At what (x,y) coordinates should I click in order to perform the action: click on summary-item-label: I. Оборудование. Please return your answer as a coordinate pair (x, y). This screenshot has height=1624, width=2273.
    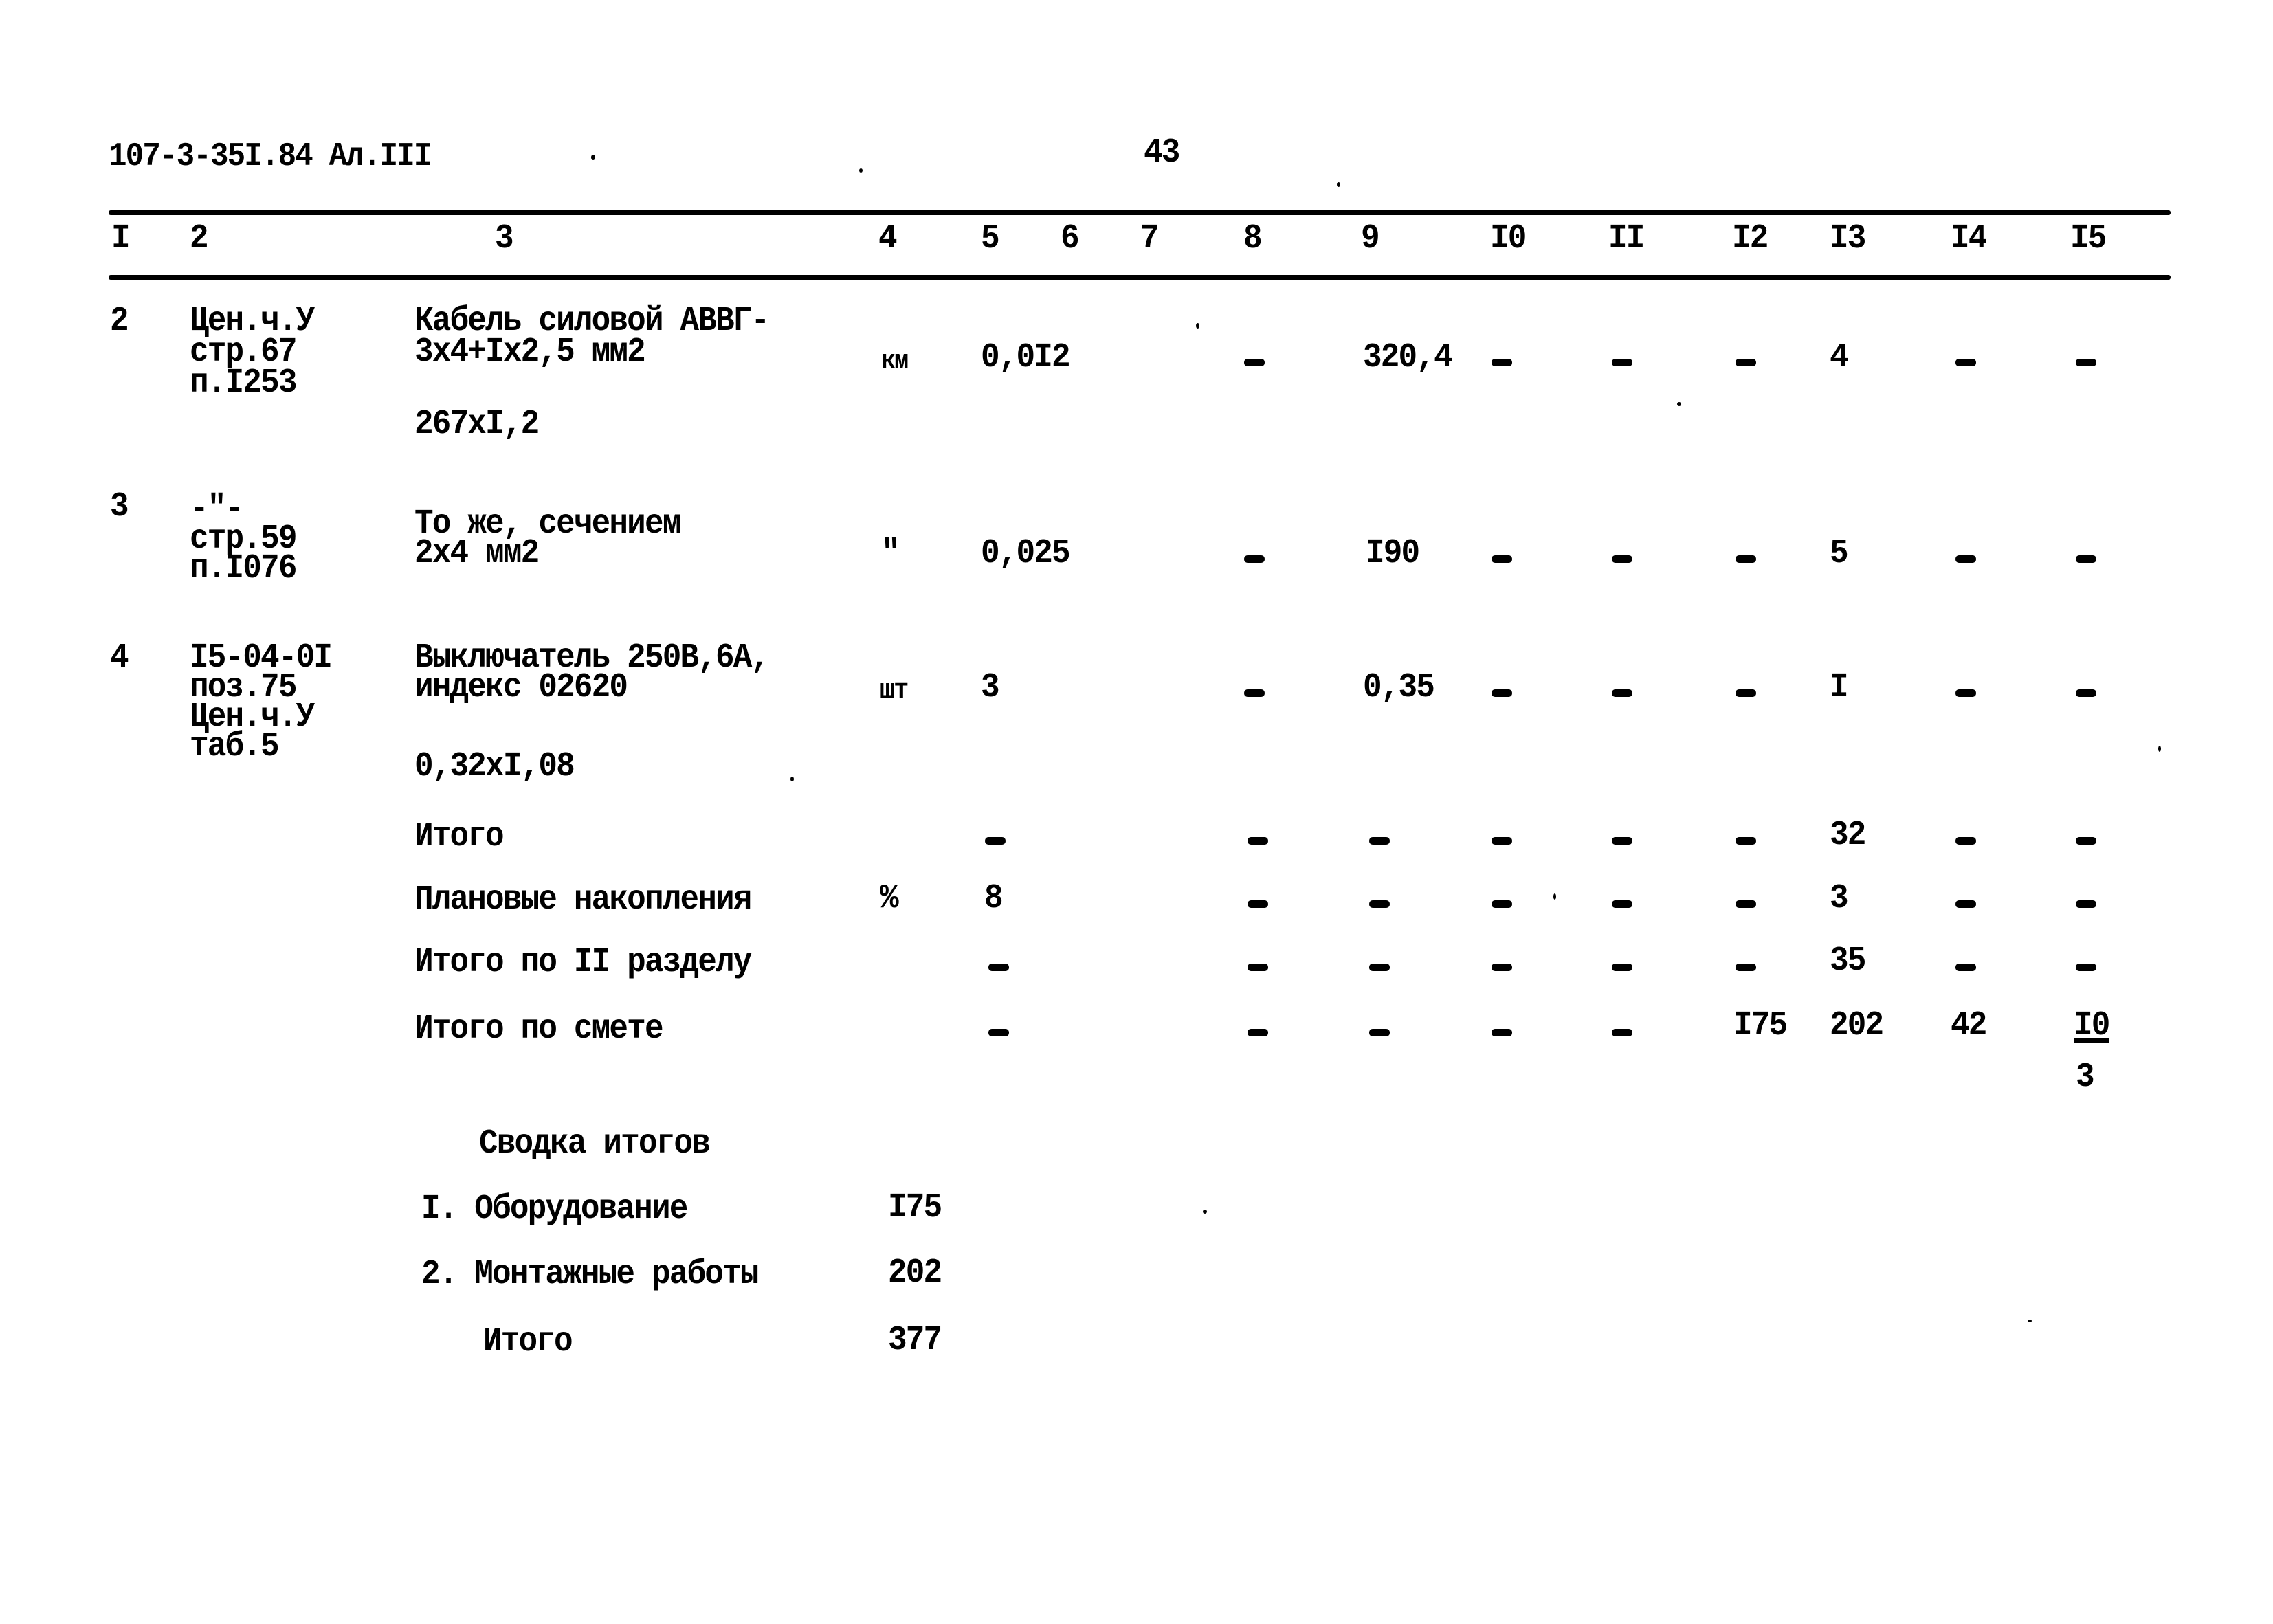
    Looking at the image, I should click on (554, 1209).